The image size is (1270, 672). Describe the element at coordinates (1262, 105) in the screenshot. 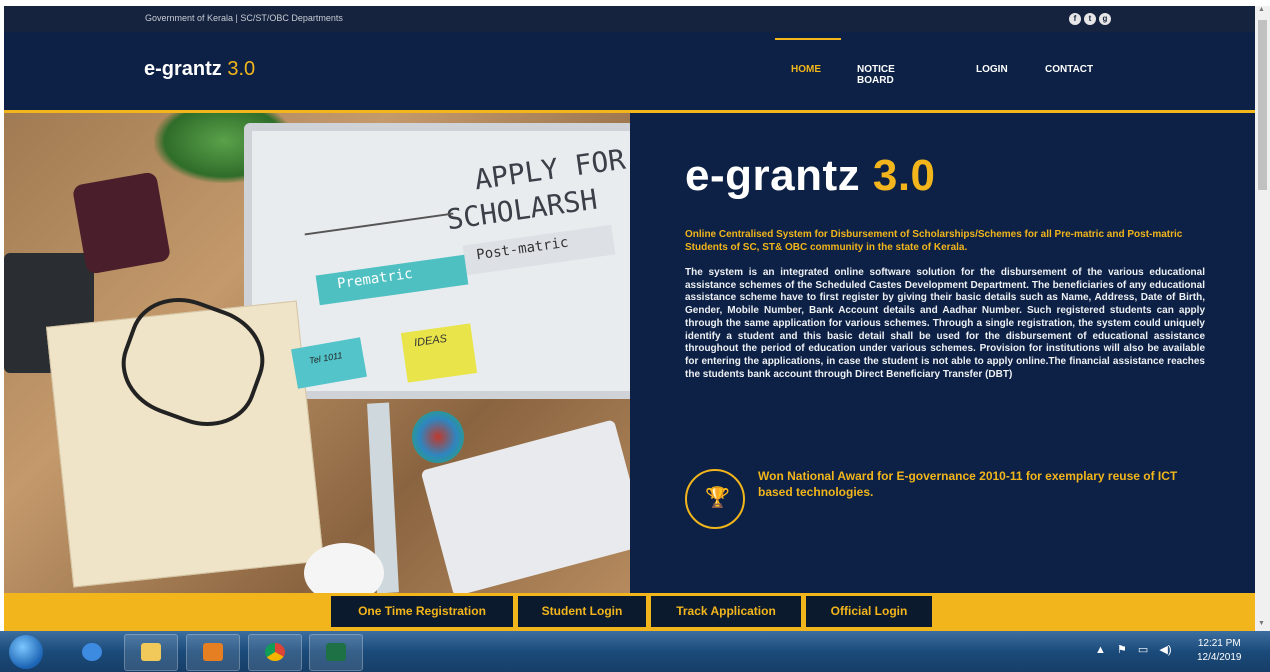

I see `scrollbar-thumb` at that location.